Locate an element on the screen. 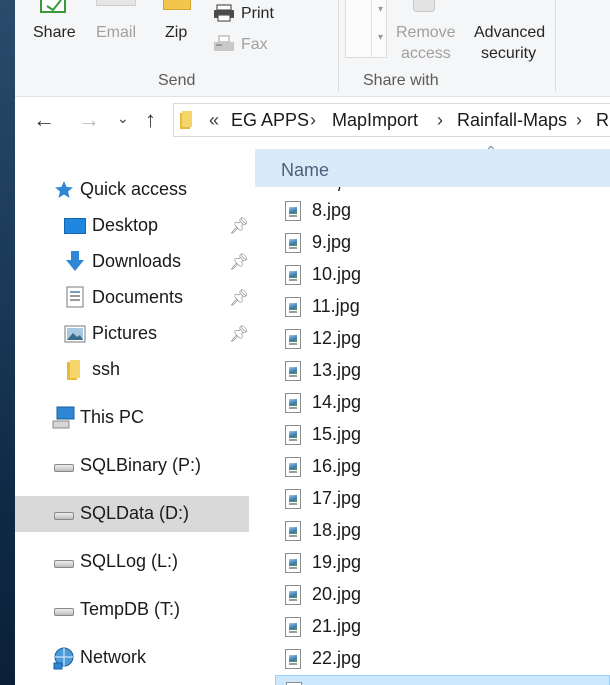 This screenshot has width=610, height=685. nav-item-drive-tempdb: TempDB (T:) is located at coordinates (132, 610).